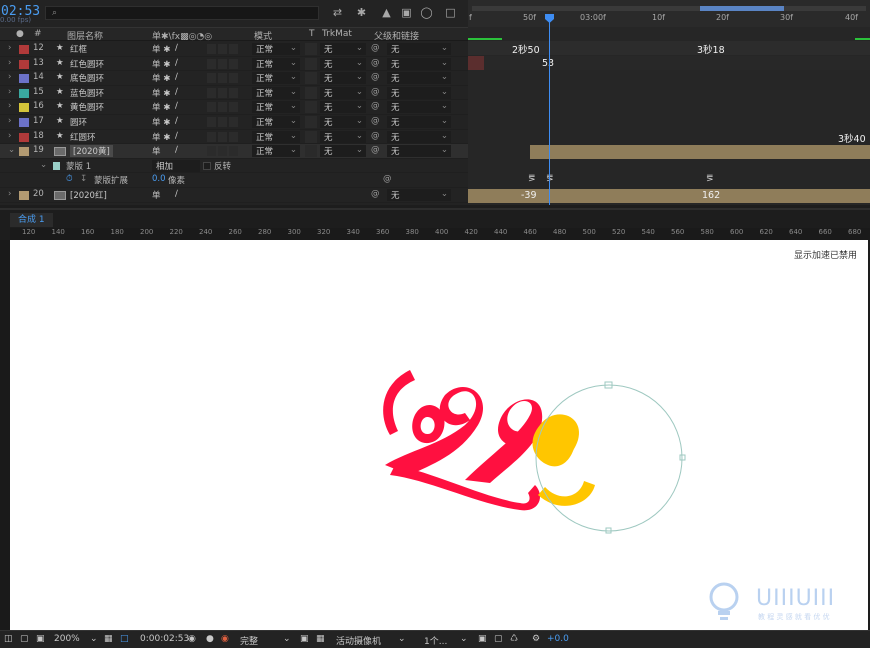  What do you see at coordinates (514, 639) in the screenshot?
I see `flowchart-icon: ♺` at bounding box center [514, 639].